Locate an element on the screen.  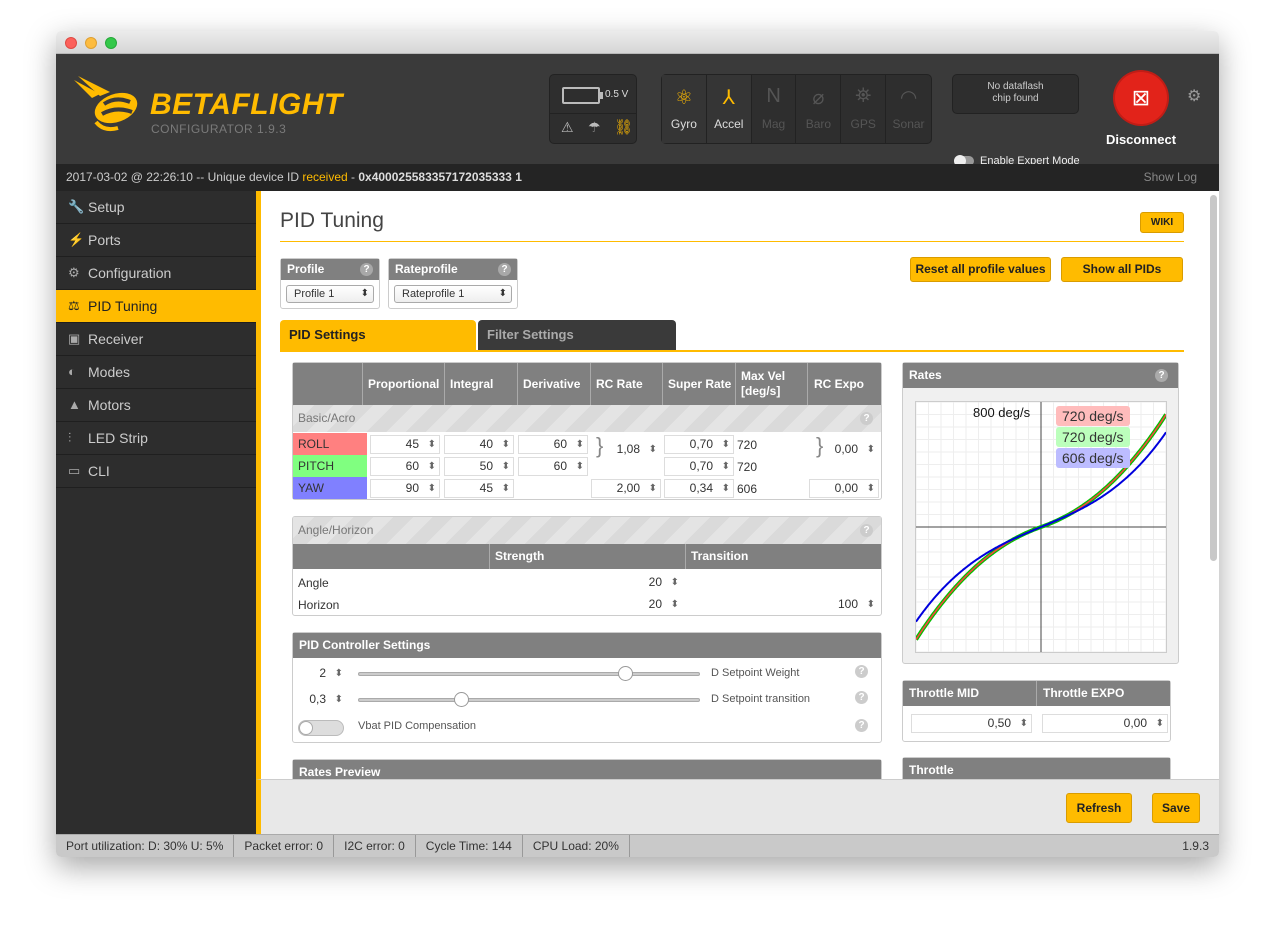
port-utilization: Port utilization: D: 30% U: 5% is located at coordinates (145, 846).